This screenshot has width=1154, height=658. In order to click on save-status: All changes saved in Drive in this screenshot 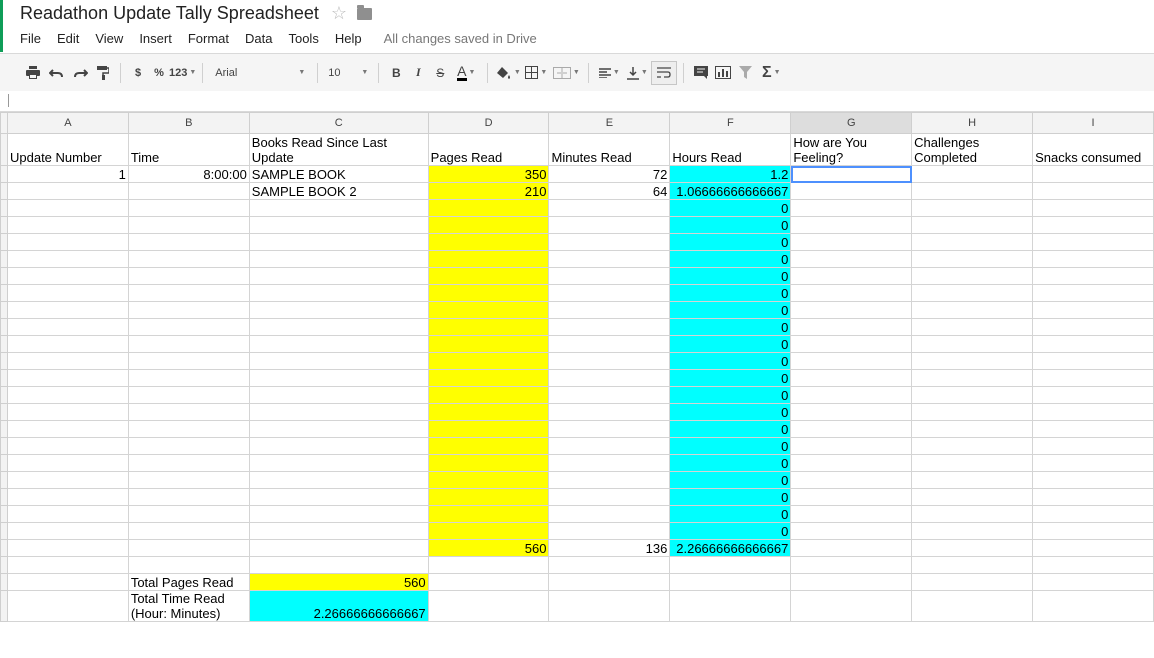, I will do `click(460, 38)`.